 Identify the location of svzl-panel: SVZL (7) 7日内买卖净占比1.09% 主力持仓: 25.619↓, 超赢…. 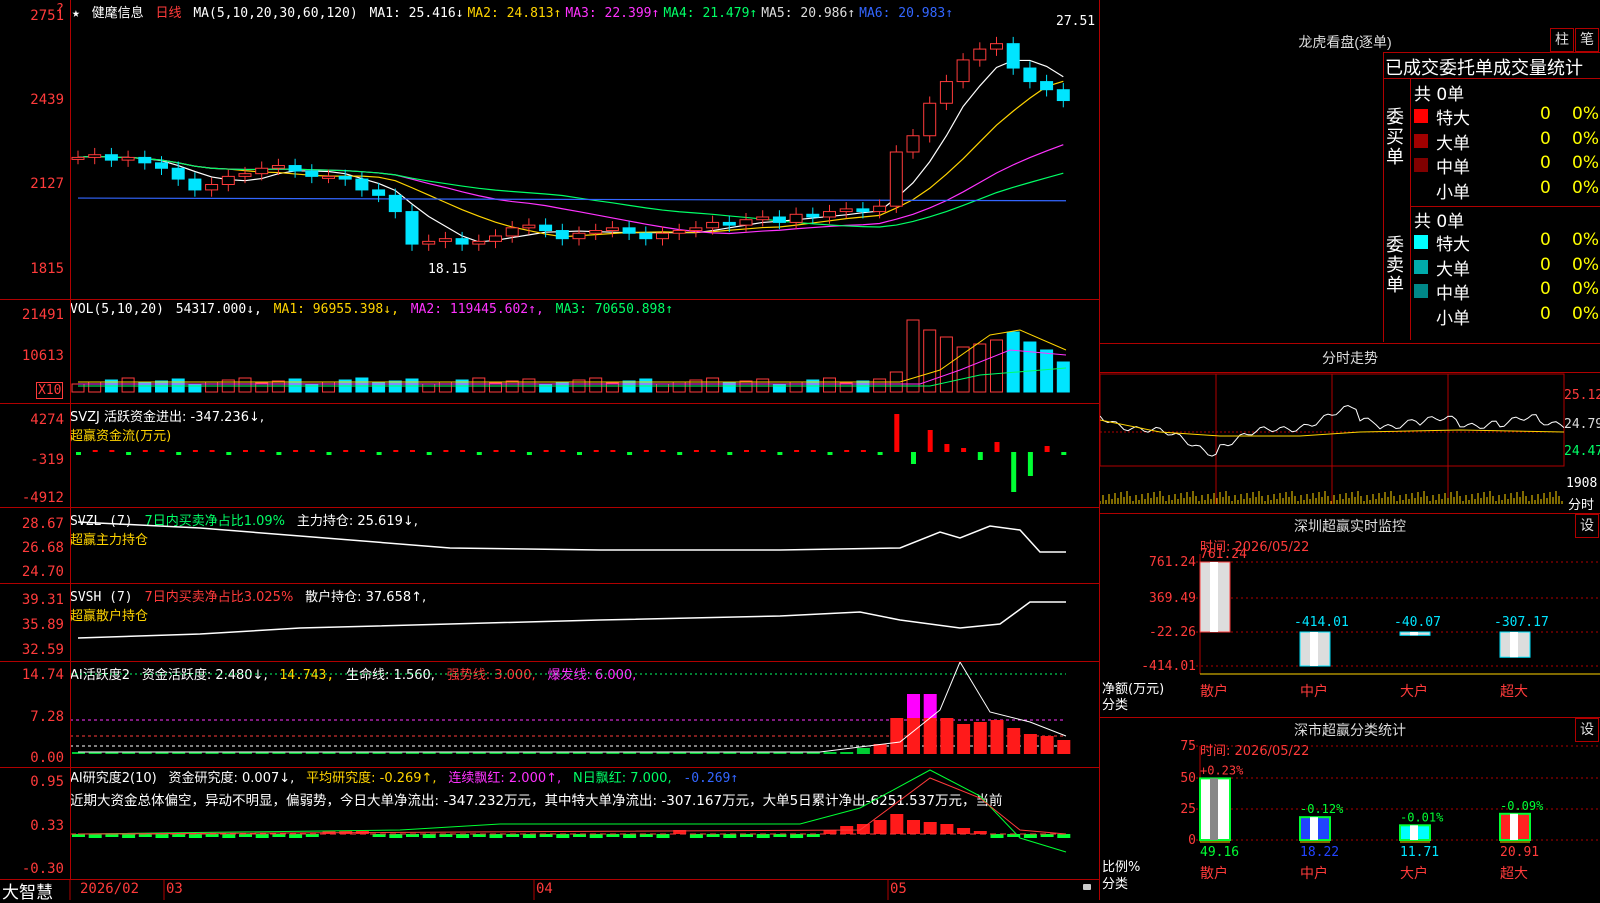
(550, 546).